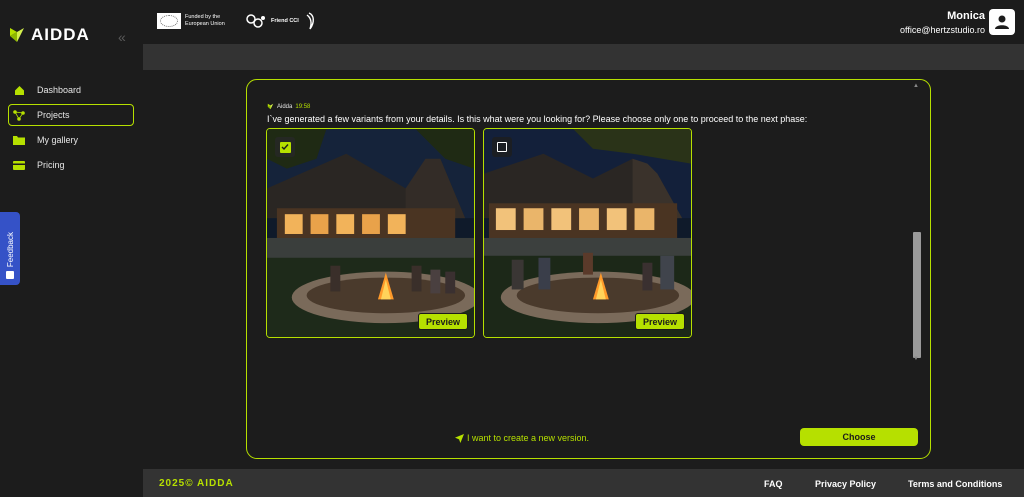 The image size is (1024, 497). What do you see at coordinates (966, 16) in the screenshot?
I see `user-name: Monica` at bounding box center [966, 16].